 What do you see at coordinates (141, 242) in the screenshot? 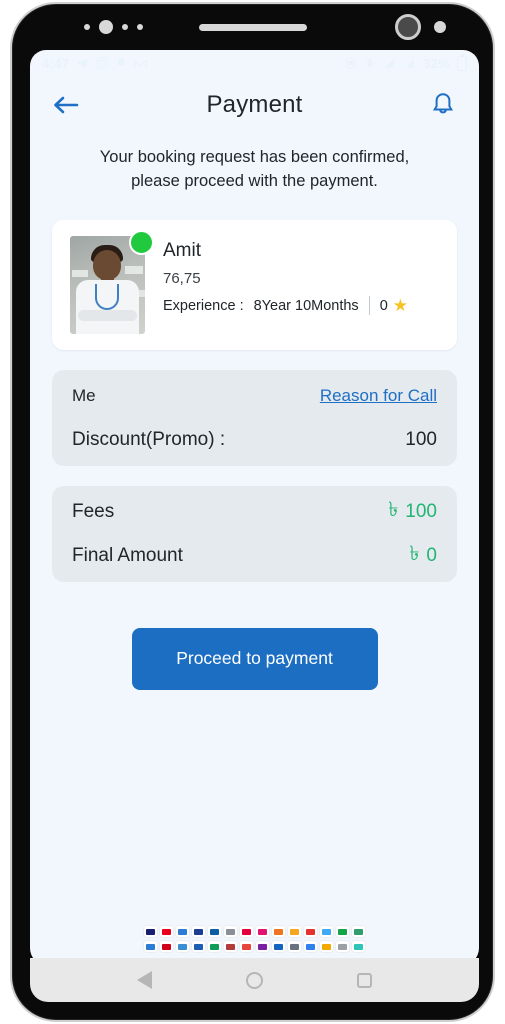
I see `online-status-badge` at bounding box center [141, 242].